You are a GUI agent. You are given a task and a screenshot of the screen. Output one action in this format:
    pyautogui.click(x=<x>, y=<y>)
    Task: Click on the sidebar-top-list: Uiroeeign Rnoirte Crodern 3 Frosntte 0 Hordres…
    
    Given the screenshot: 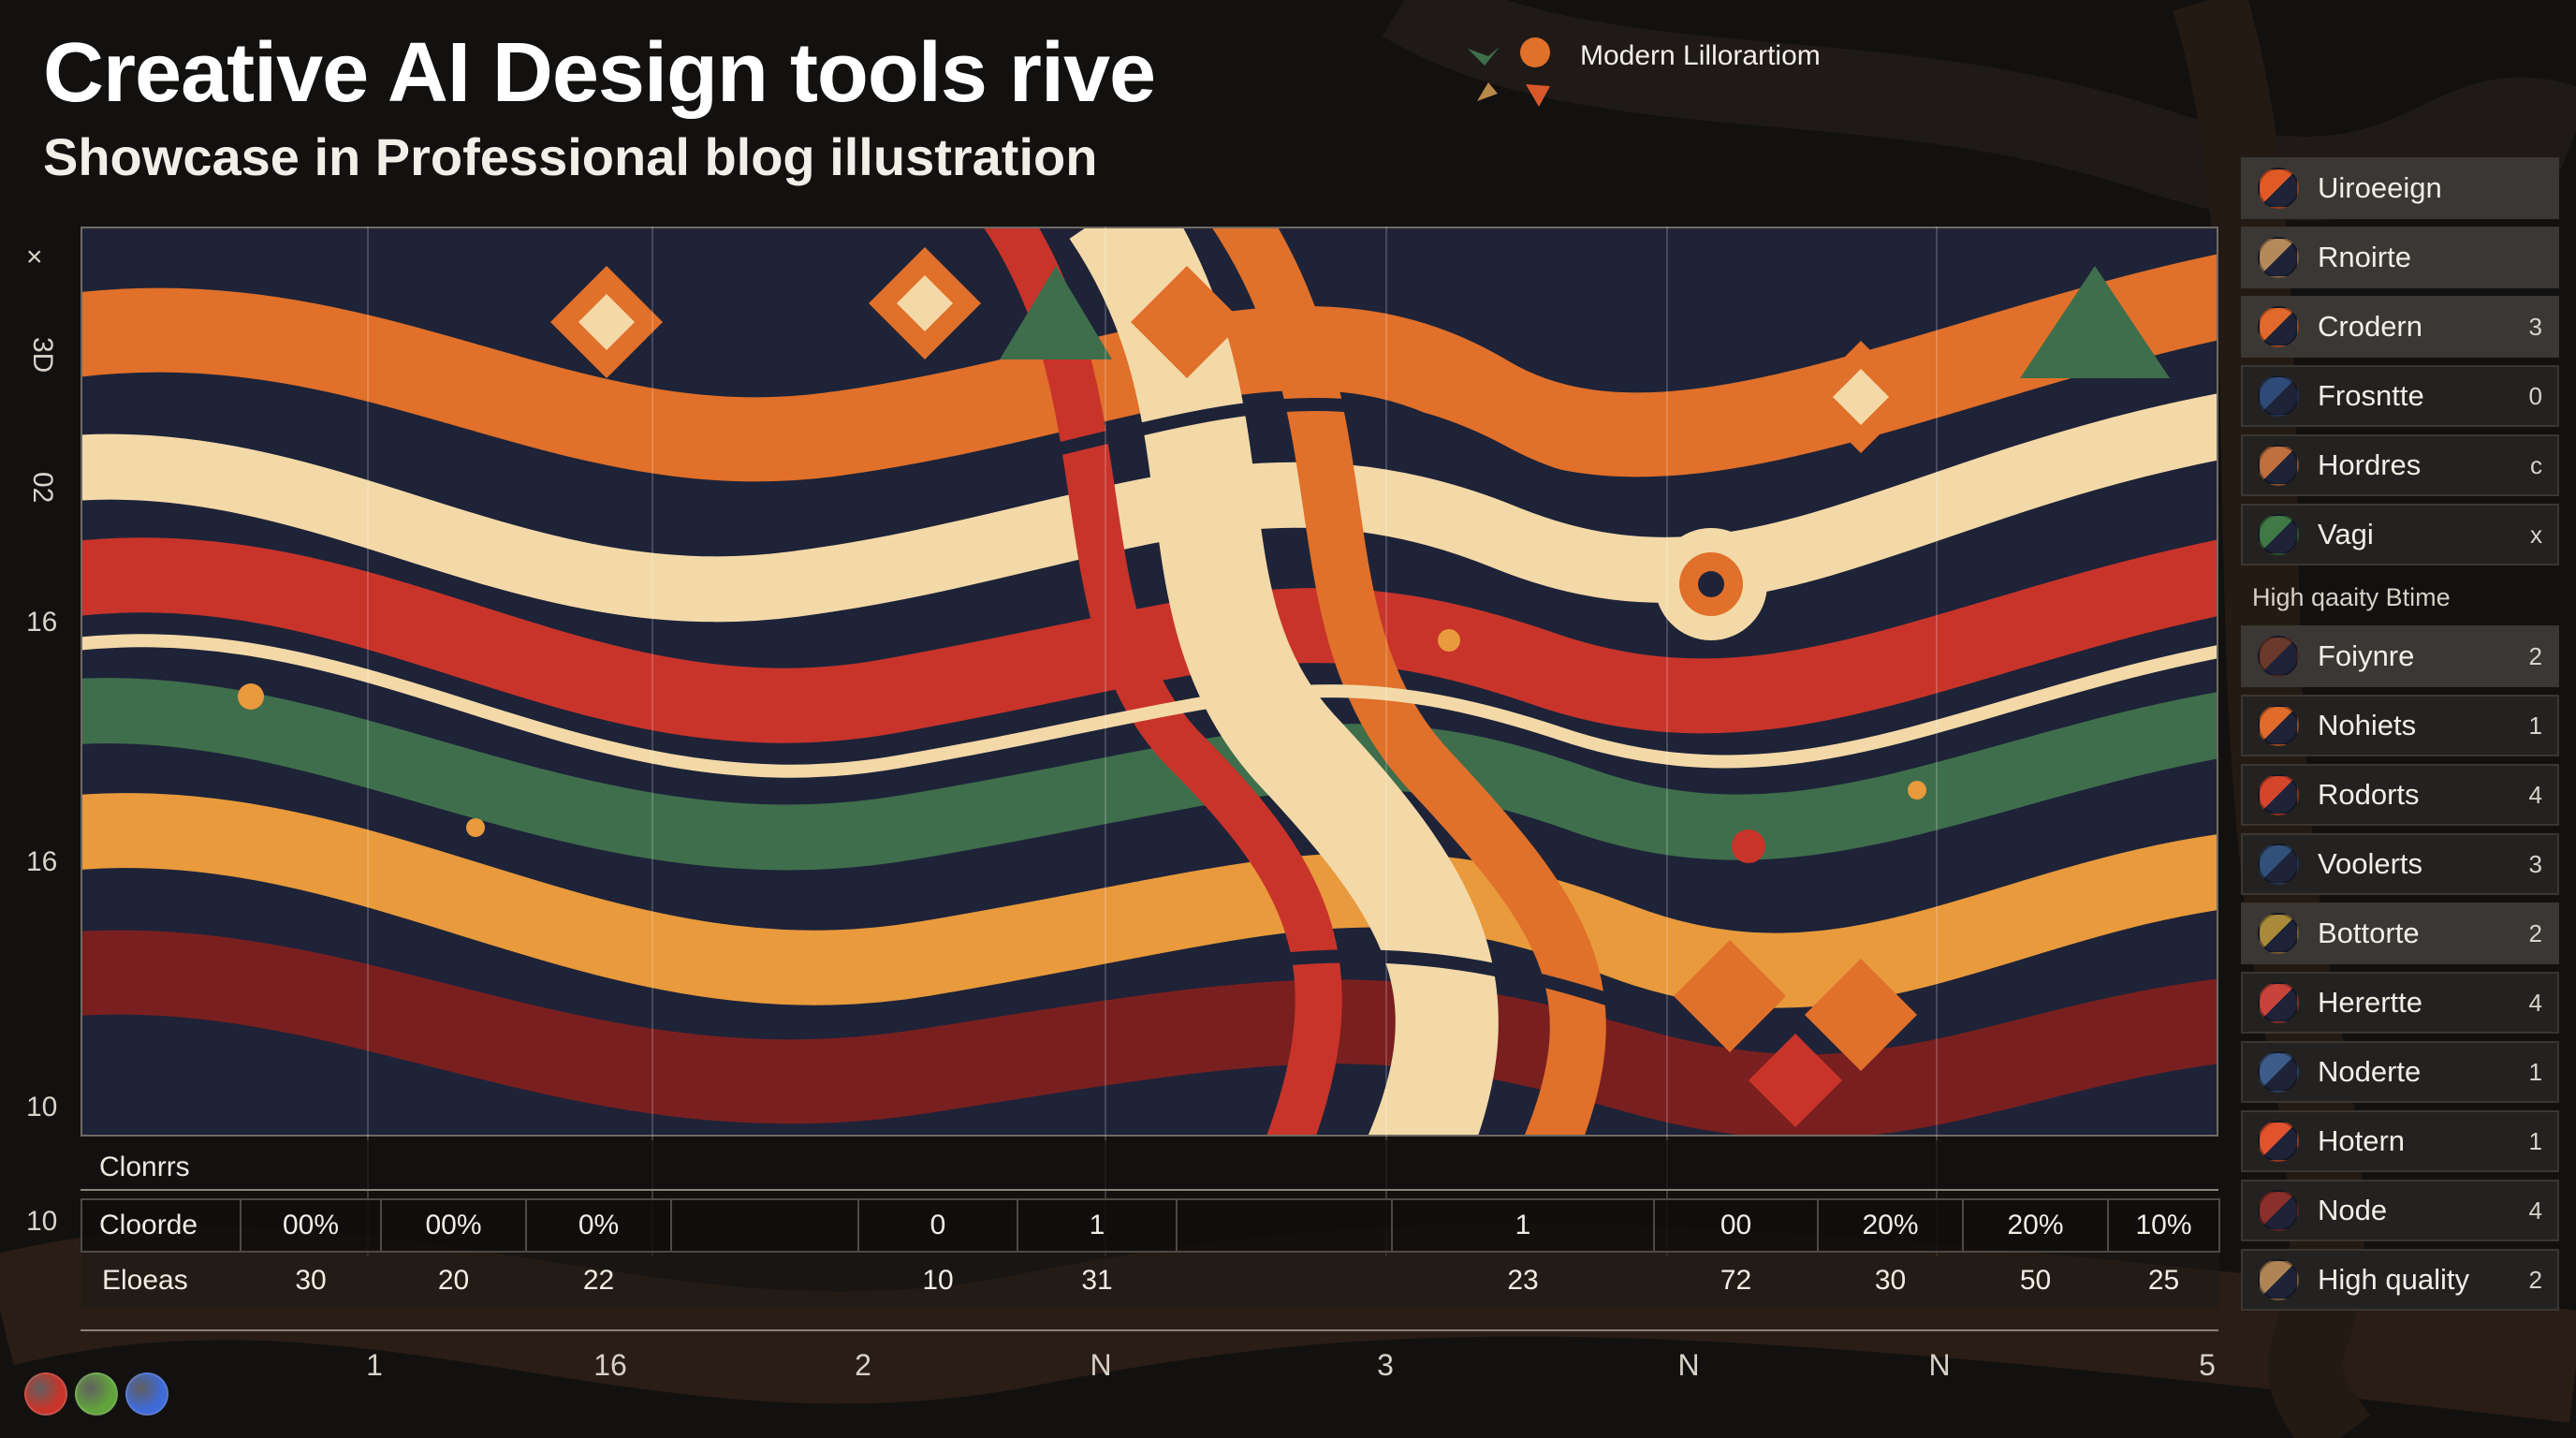 What is the action you would take?
    pyautogui.click(x=2400, y=361)
    